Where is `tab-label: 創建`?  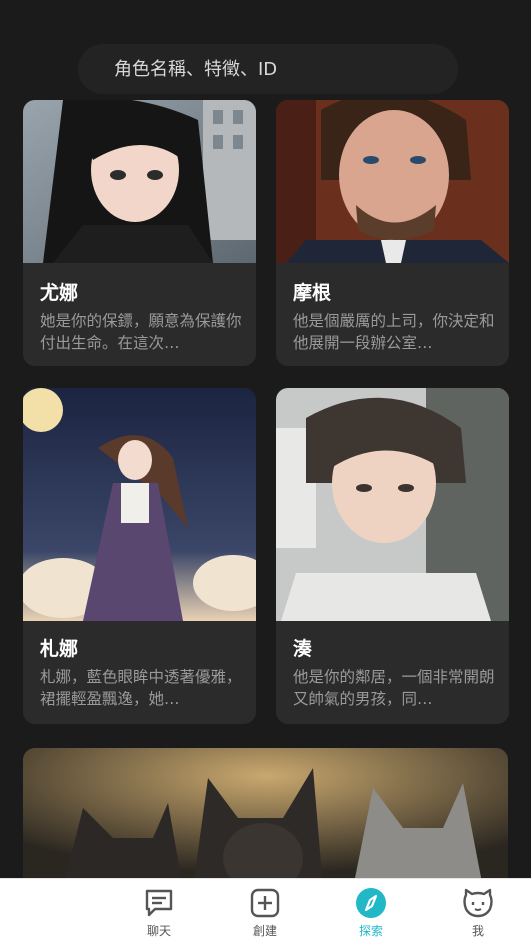
tab-label: 創建 is located at coordinates (264, 931).